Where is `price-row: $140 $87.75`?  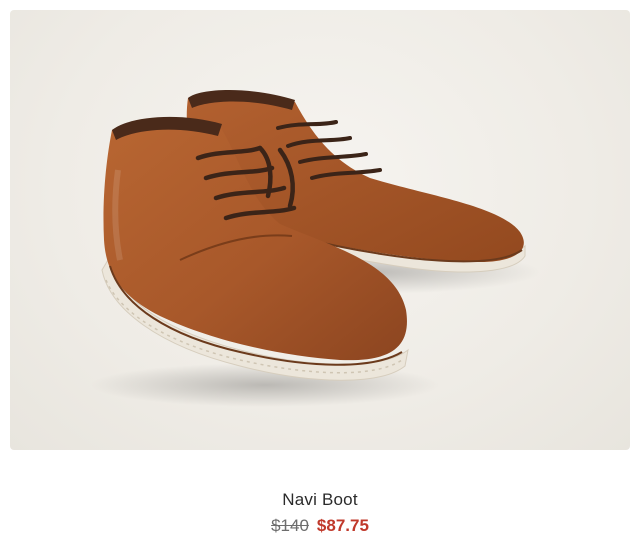
price-row: $140 $87.75 is located at coordinates (320, 526).